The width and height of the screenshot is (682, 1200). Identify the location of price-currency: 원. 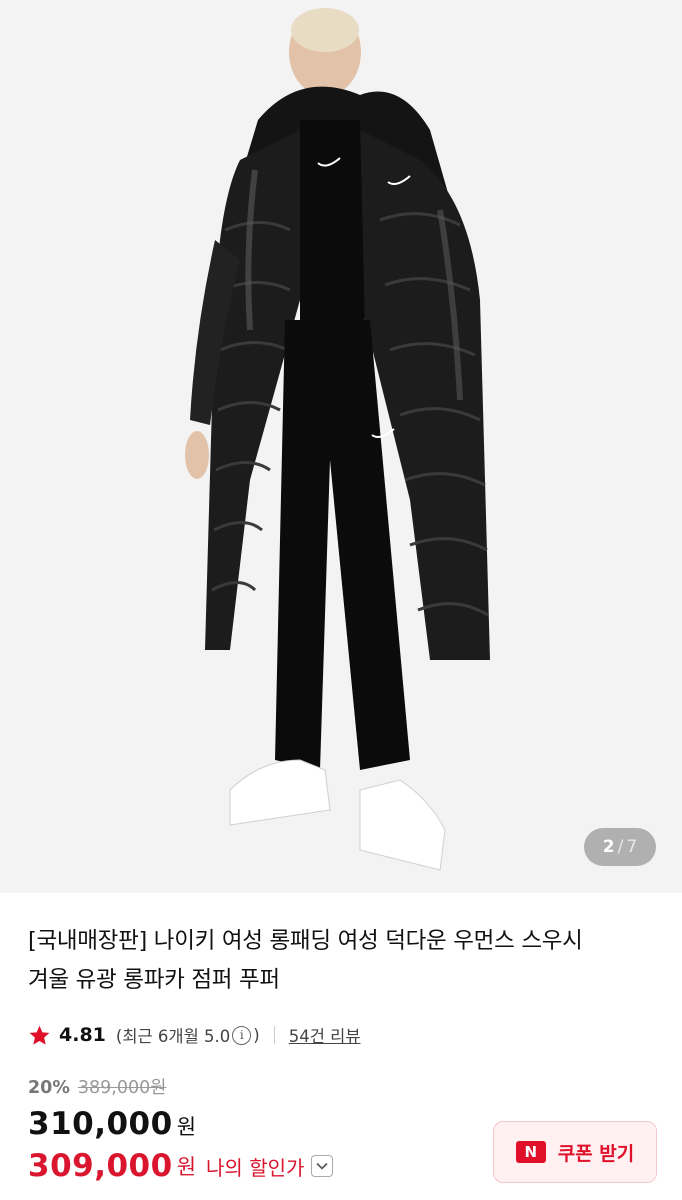
(186, 1127).